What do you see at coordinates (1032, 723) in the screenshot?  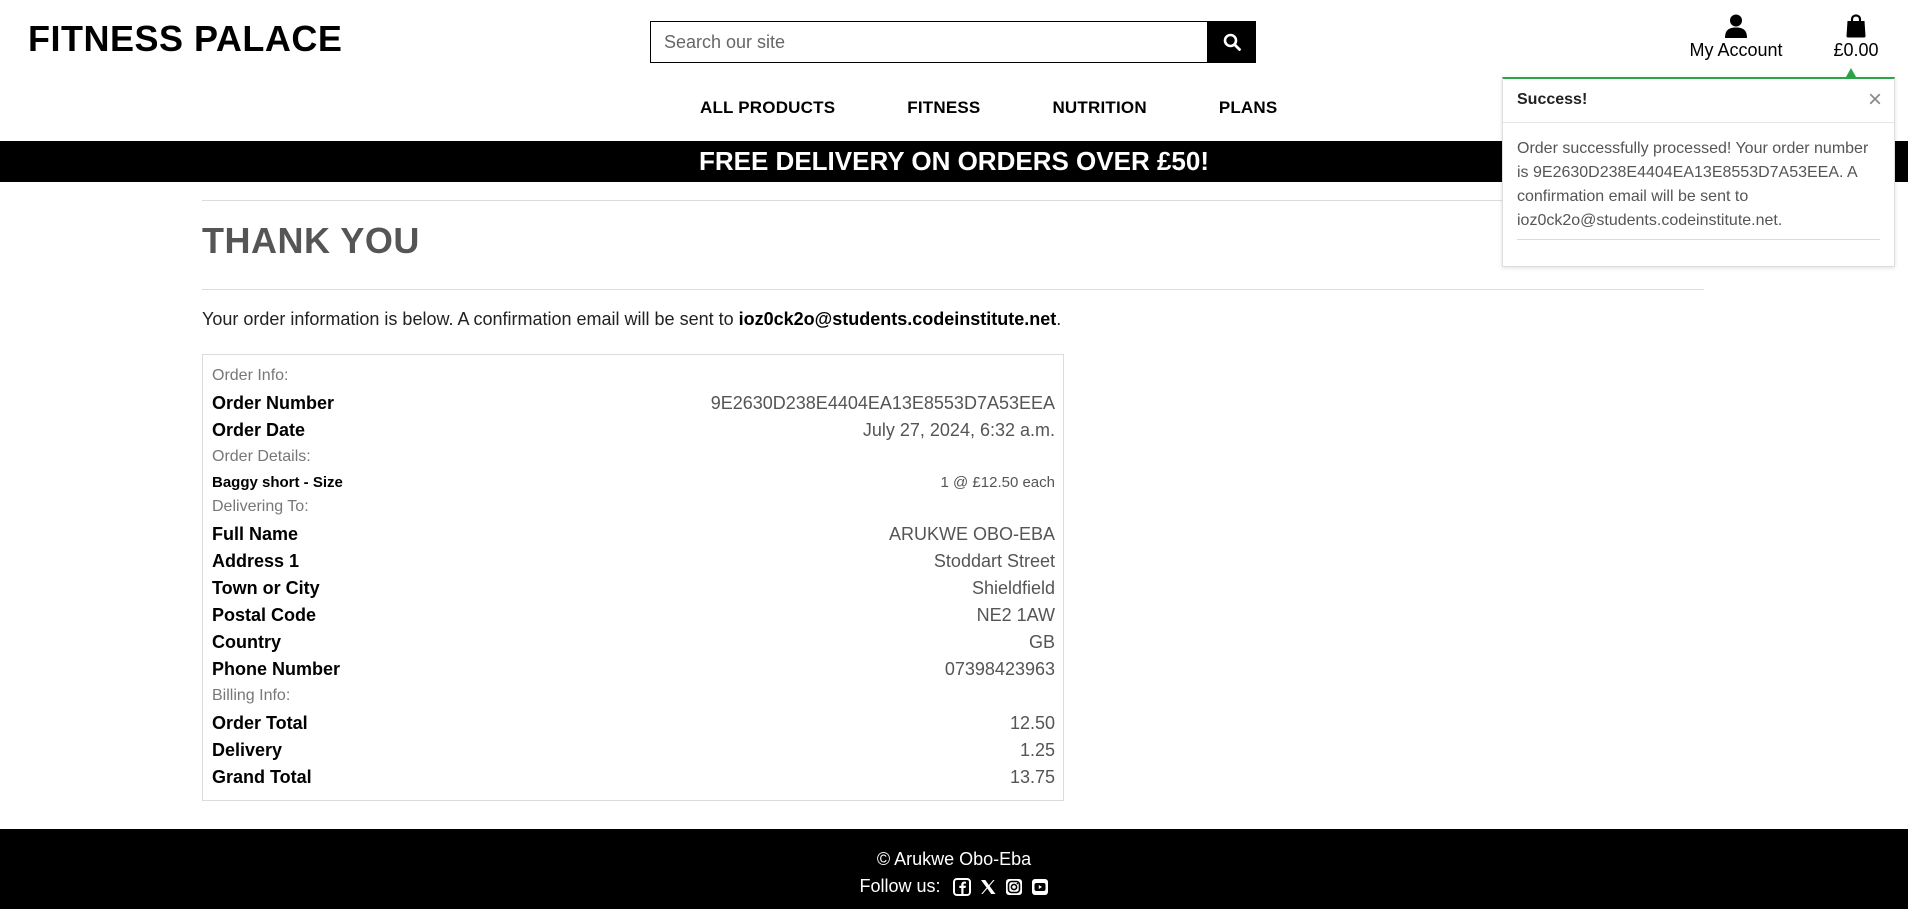 I see `order-total-value: 12.50` at bounding box center [1032, 723].